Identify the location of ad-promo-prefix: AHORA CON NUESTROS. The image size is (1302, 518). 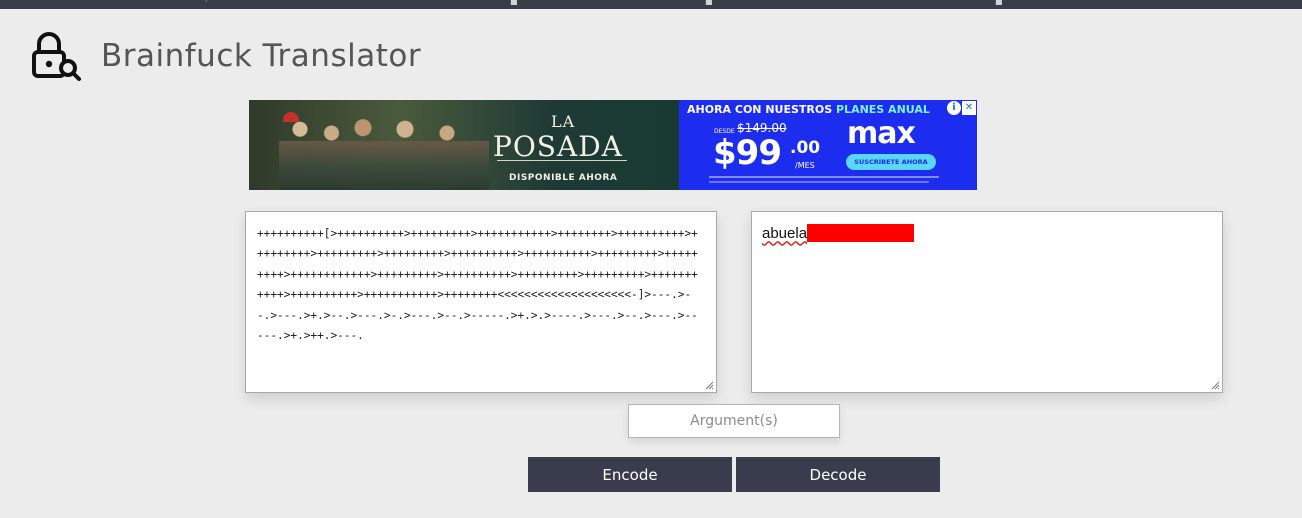
(761, 109).